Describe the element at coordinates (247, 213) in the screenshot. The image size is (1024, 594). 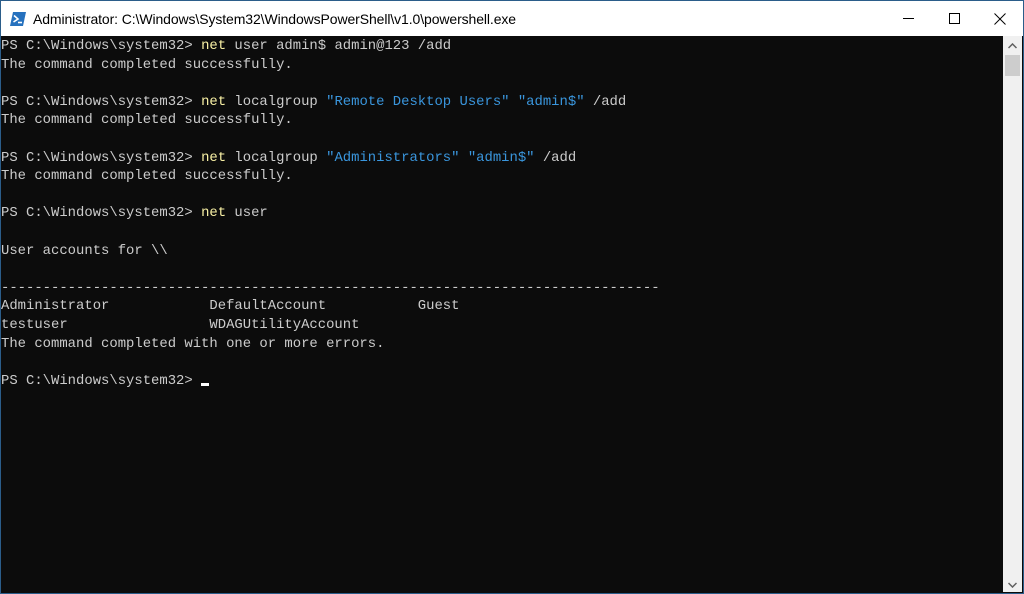
I see `command-arg: user` at that location.